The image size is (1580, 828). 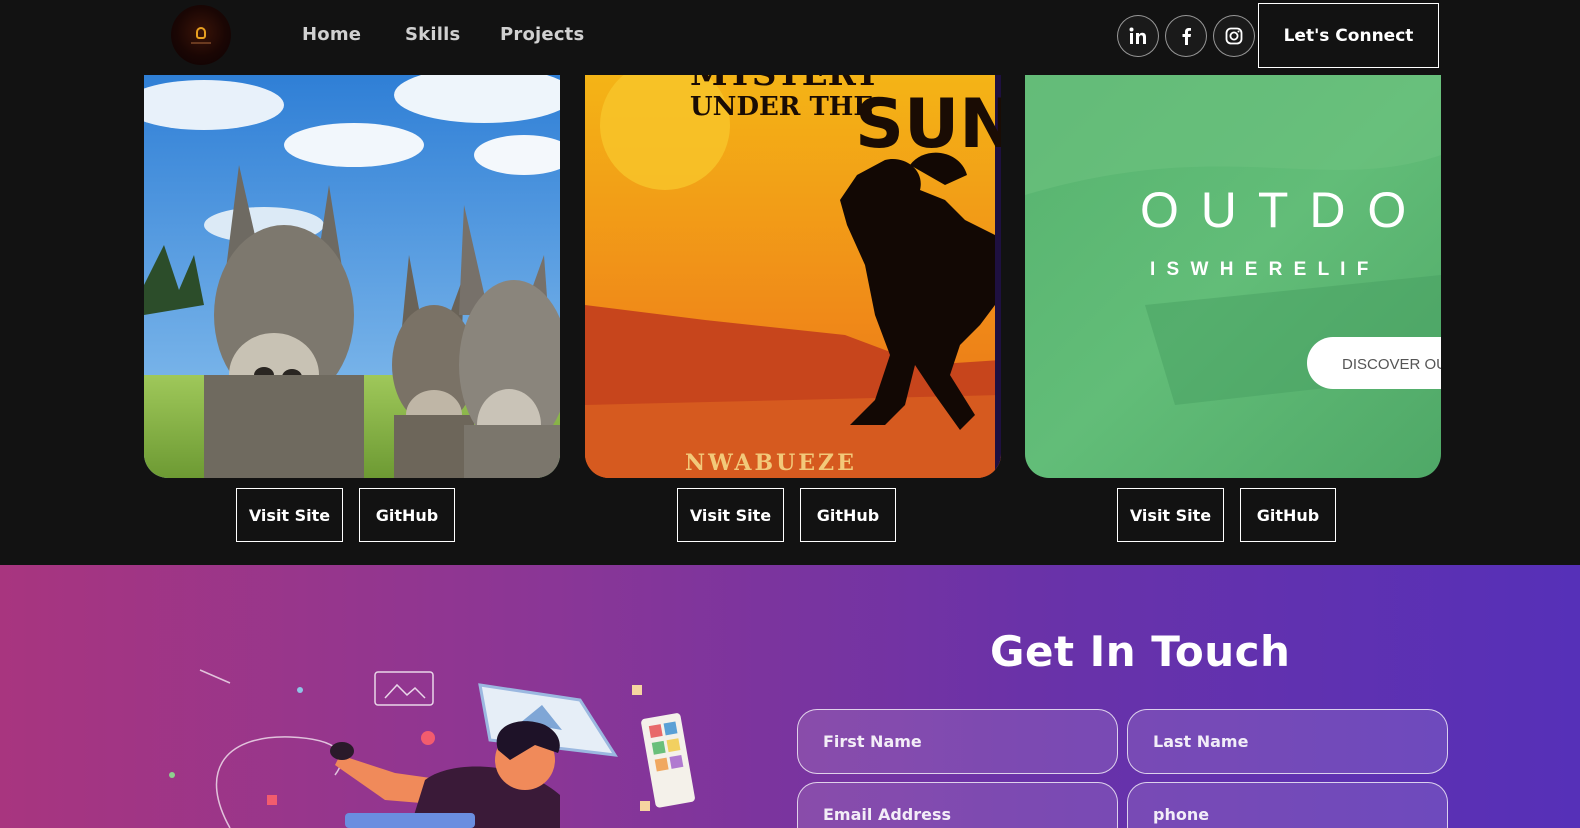 What do you see at coordinates (407, 515) in the screenshot?
I see `github-button-1: GitHub` at bounding box center [407, 515].